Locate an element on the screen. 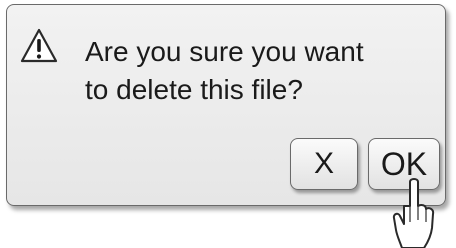 The width and height of the screenshot is (456, 248). cancel-button: X is located at coordinates (324, 164).